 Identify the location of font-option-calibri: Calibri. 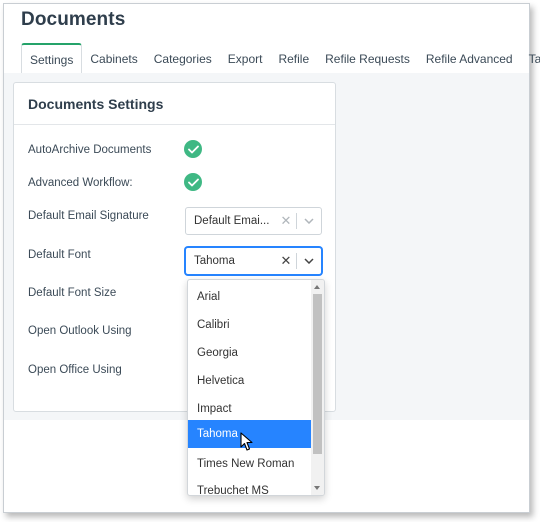
(250, 325).